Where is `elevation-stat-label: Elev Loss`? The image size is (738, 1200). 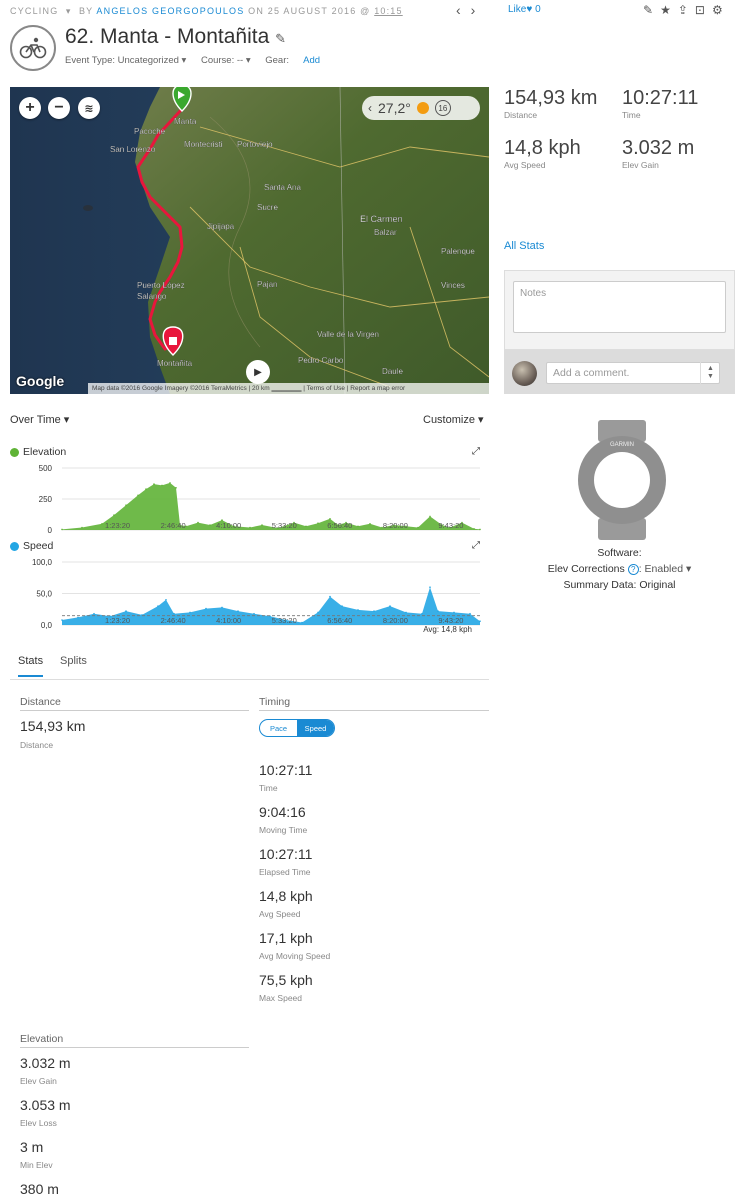
elevation-stat-label: Elev Loss is located at coordinates (38, 1123).